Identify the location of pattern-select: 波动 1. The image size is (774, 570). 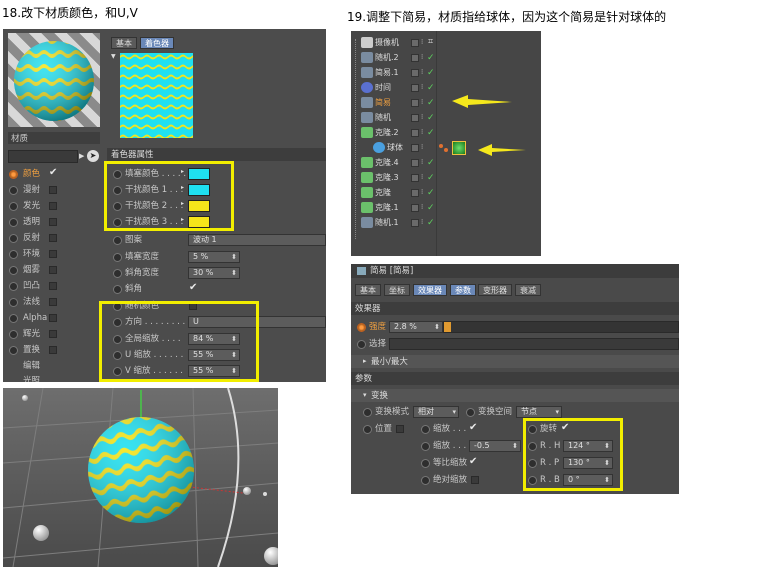
(257, 240).